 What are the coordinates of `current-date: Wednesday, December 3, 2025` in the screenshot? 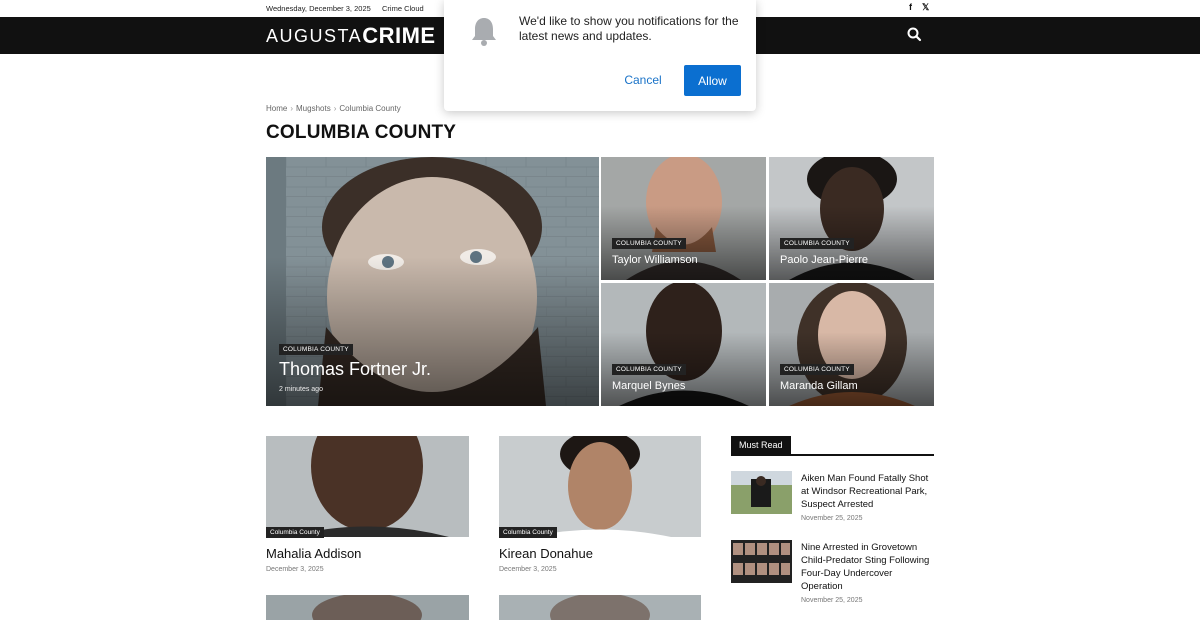 It's located at (318, 8).